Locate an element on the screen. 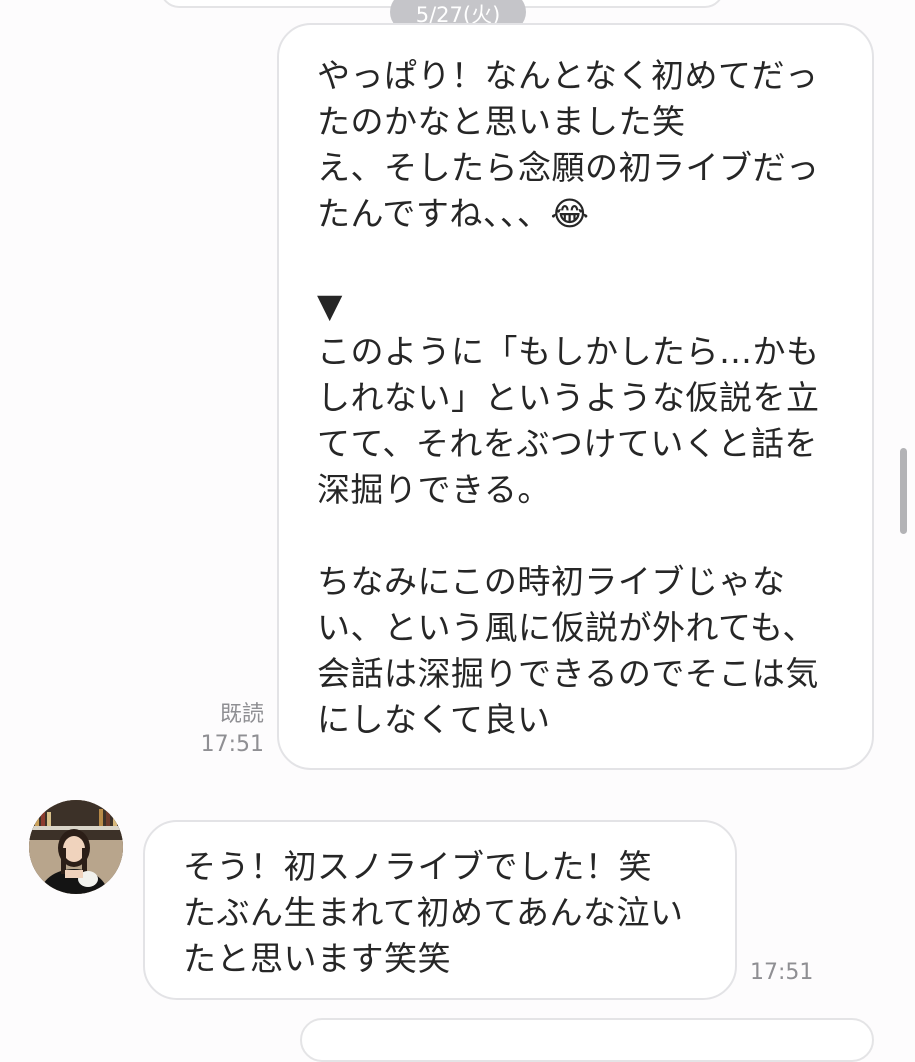 This screenshot has height=1062, width=915. scrollbar is located at coordinates (903, 491).